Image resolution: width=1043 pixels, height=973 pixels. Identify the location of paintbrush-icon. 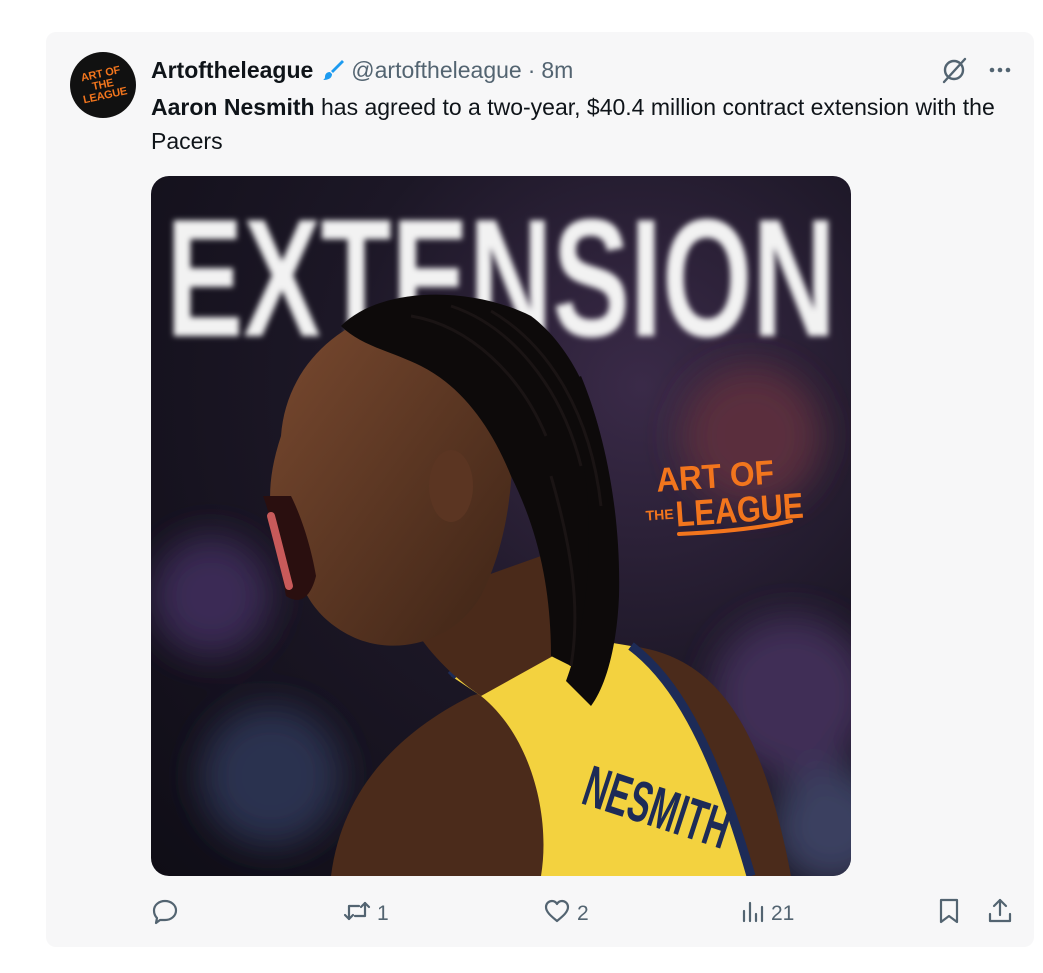
(333, 70).